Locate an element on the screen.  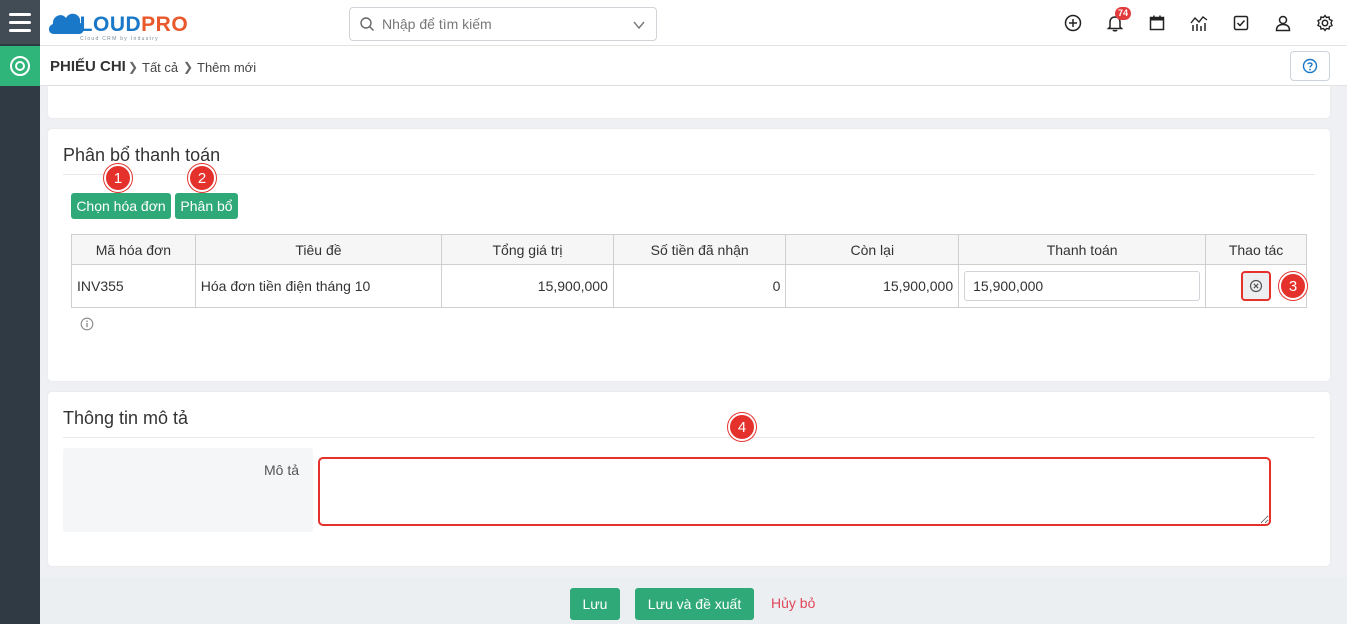
column-header: Mã hóa đơn is located at coordinates (133, 249).